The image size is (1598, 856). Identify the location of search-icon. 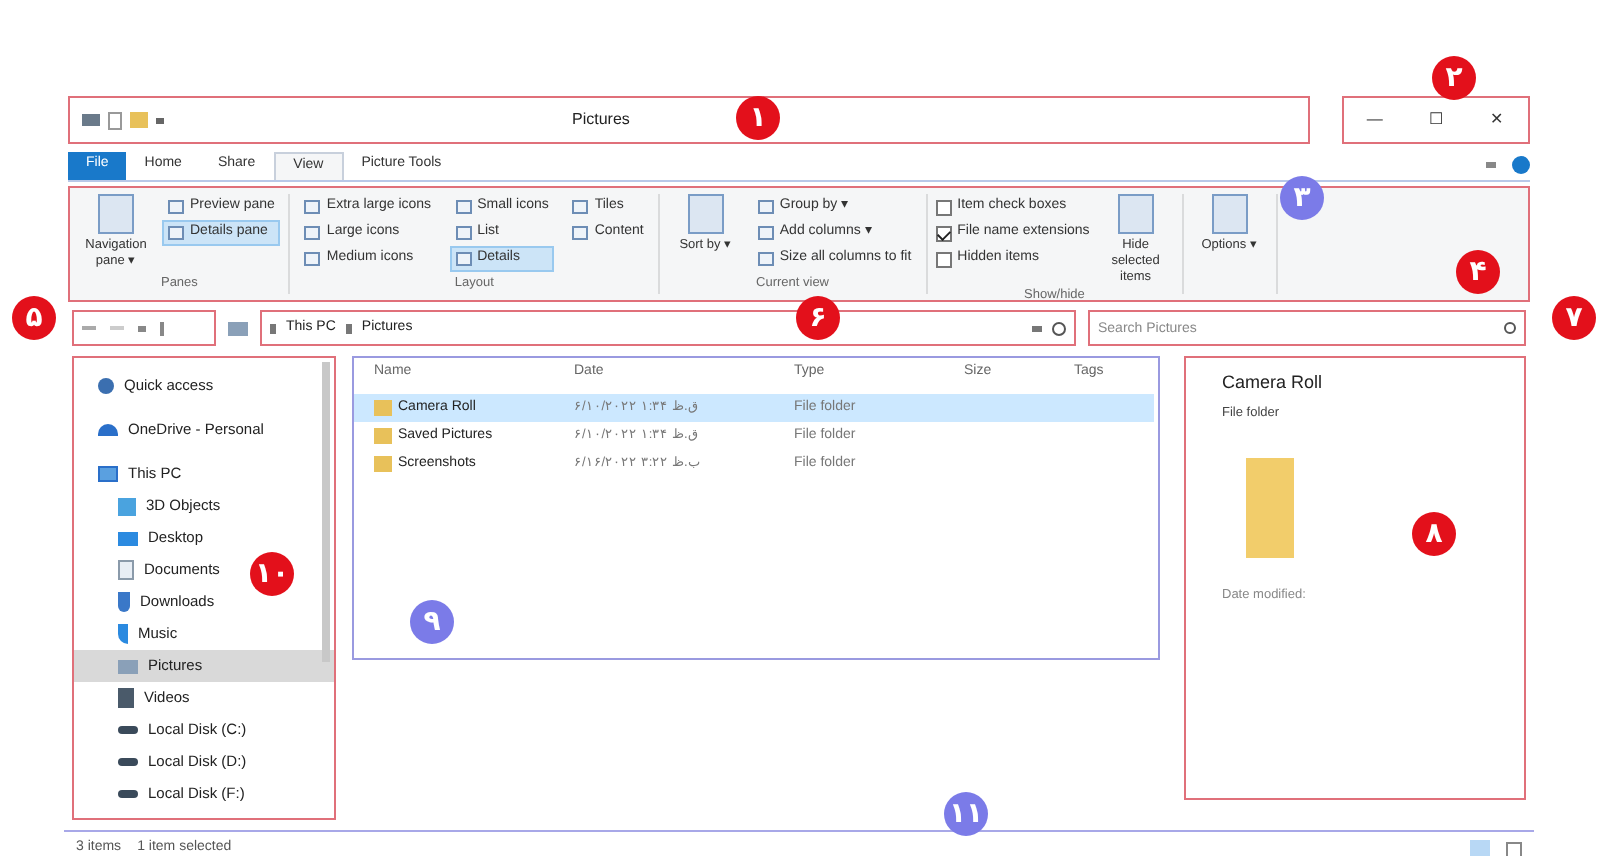
(1510, 328).